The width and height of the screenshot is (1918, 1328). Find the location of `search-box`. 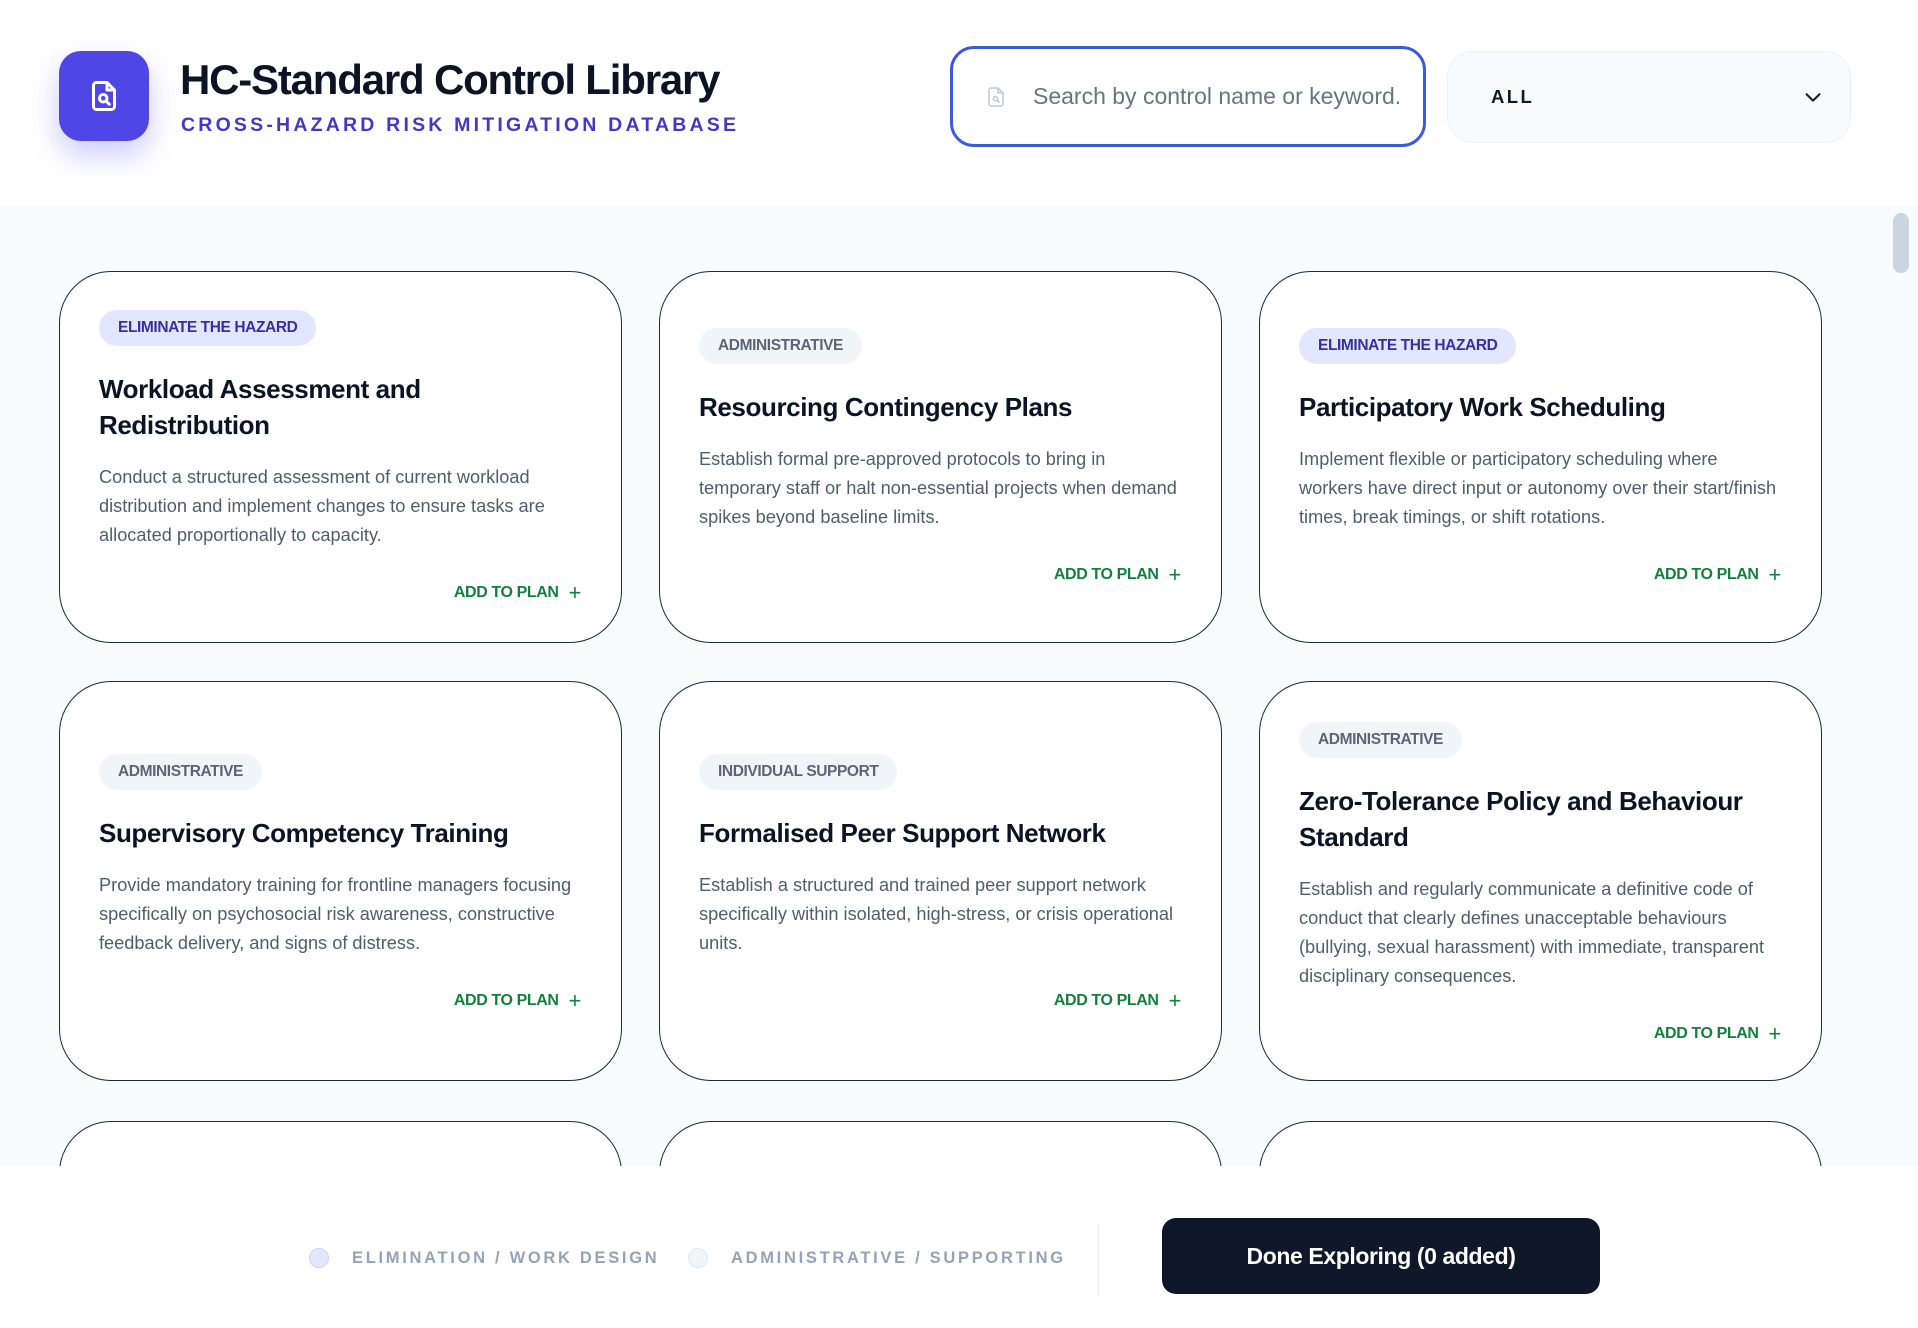

search-box is located at coordinates (1188, 96).